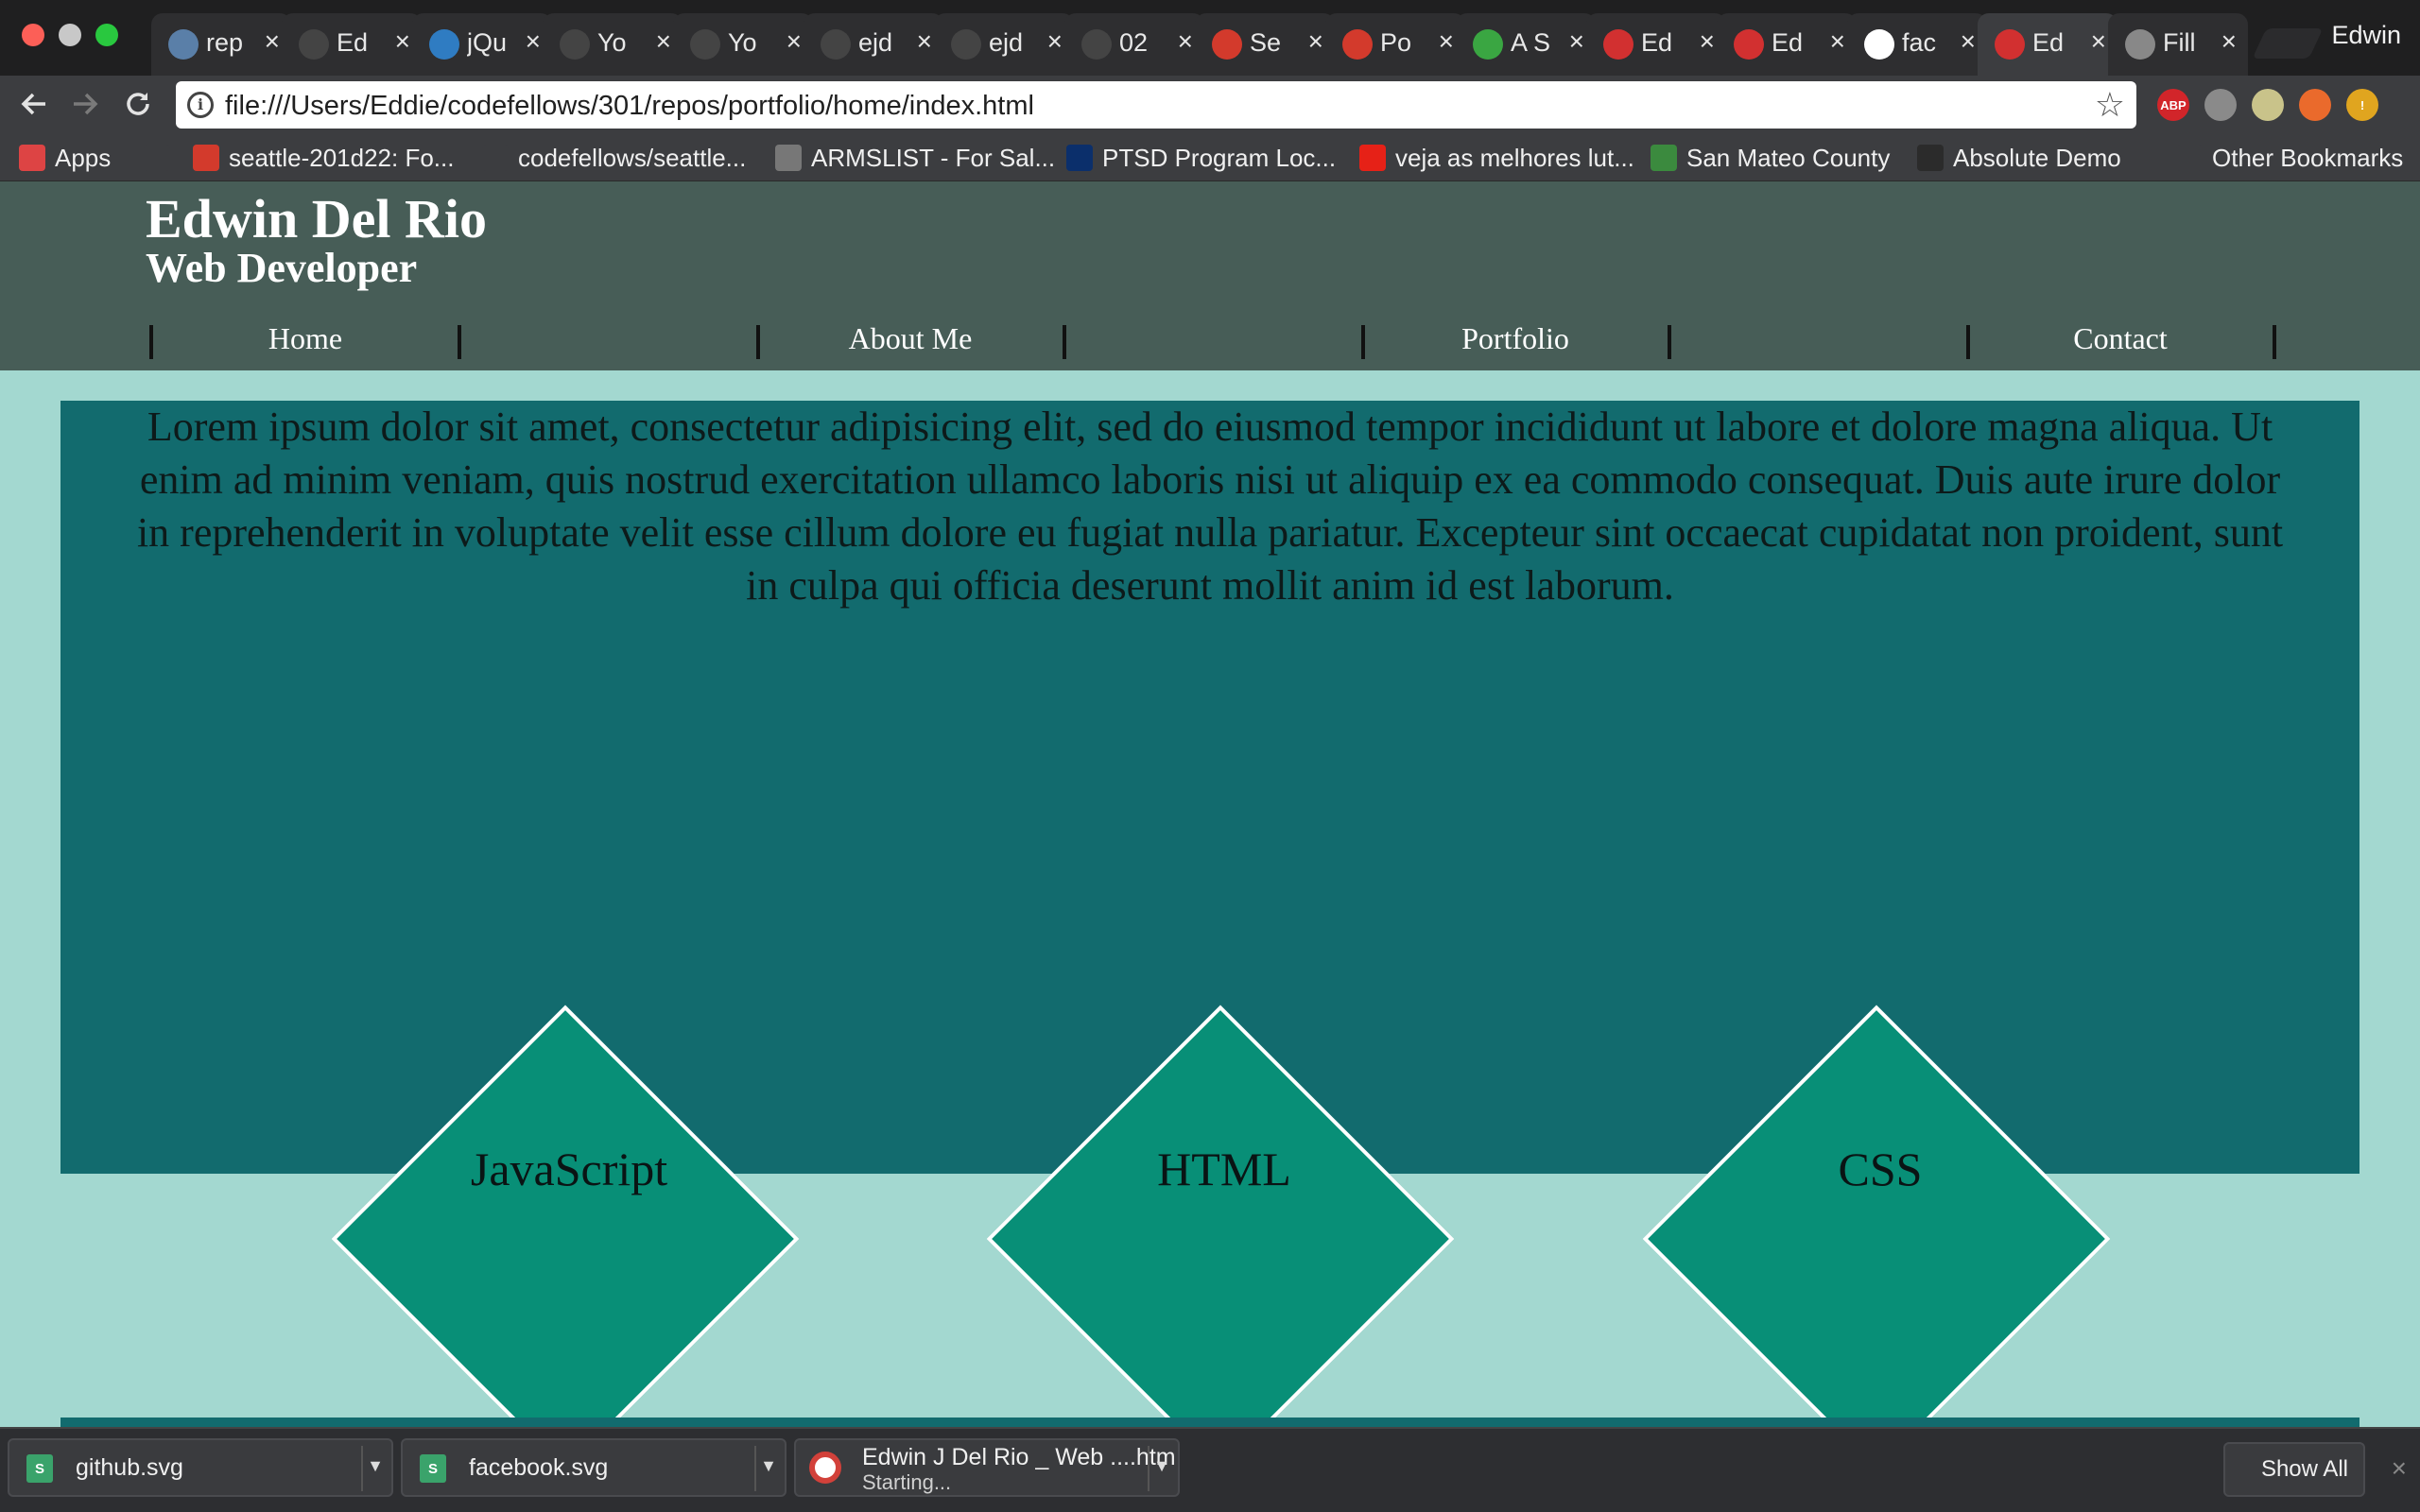 The height and width of the screenshot is (1512, 2420). Describe the element at coordinates (1134, 44) in the screenshot. I see `browser-tab: 02 ×` at that location.